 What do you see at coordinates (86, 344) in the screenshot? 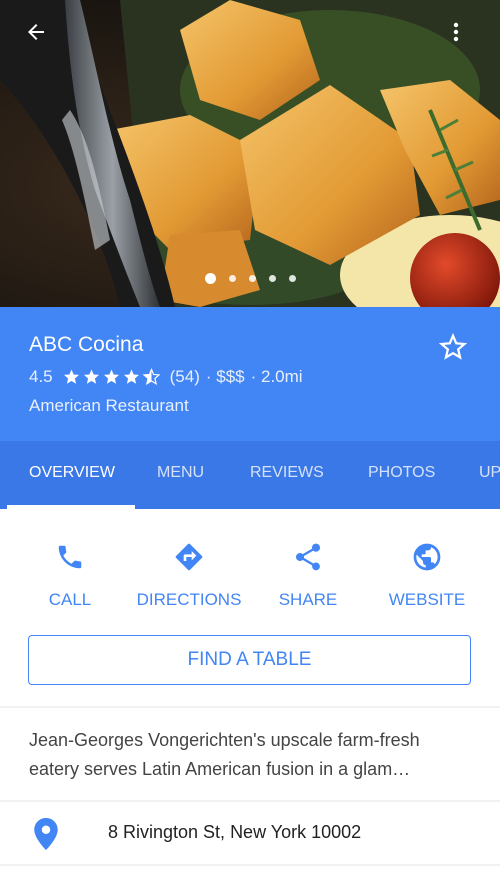
I see `place-name: ABC Cocina` at bounding box center [86, 344].